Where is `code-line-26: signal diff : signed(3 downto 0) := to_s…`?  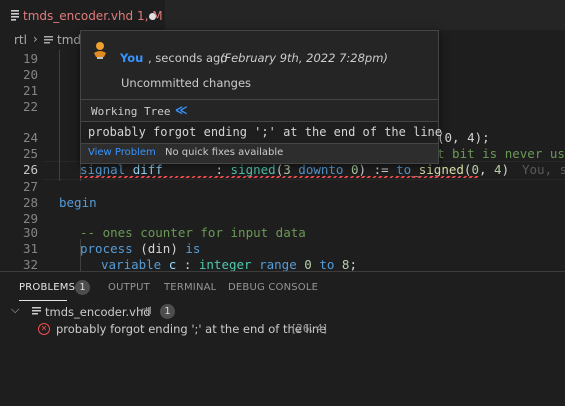
code-line-26: signal diff : signed(3 downto 0) := to_s… is located at coordinates (295, 169).